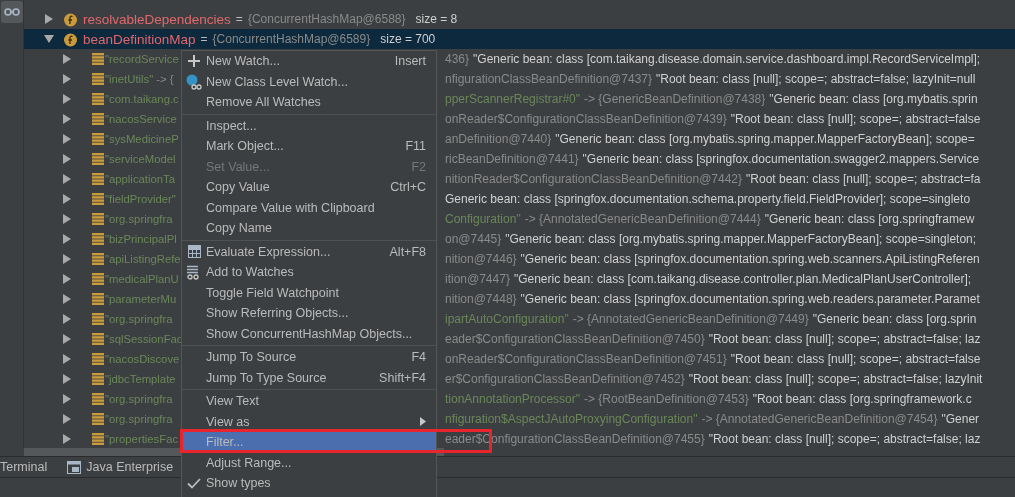  Describe the element at coordinates (194, 252) in the screenshot. I see `calculator-icon` at that location.